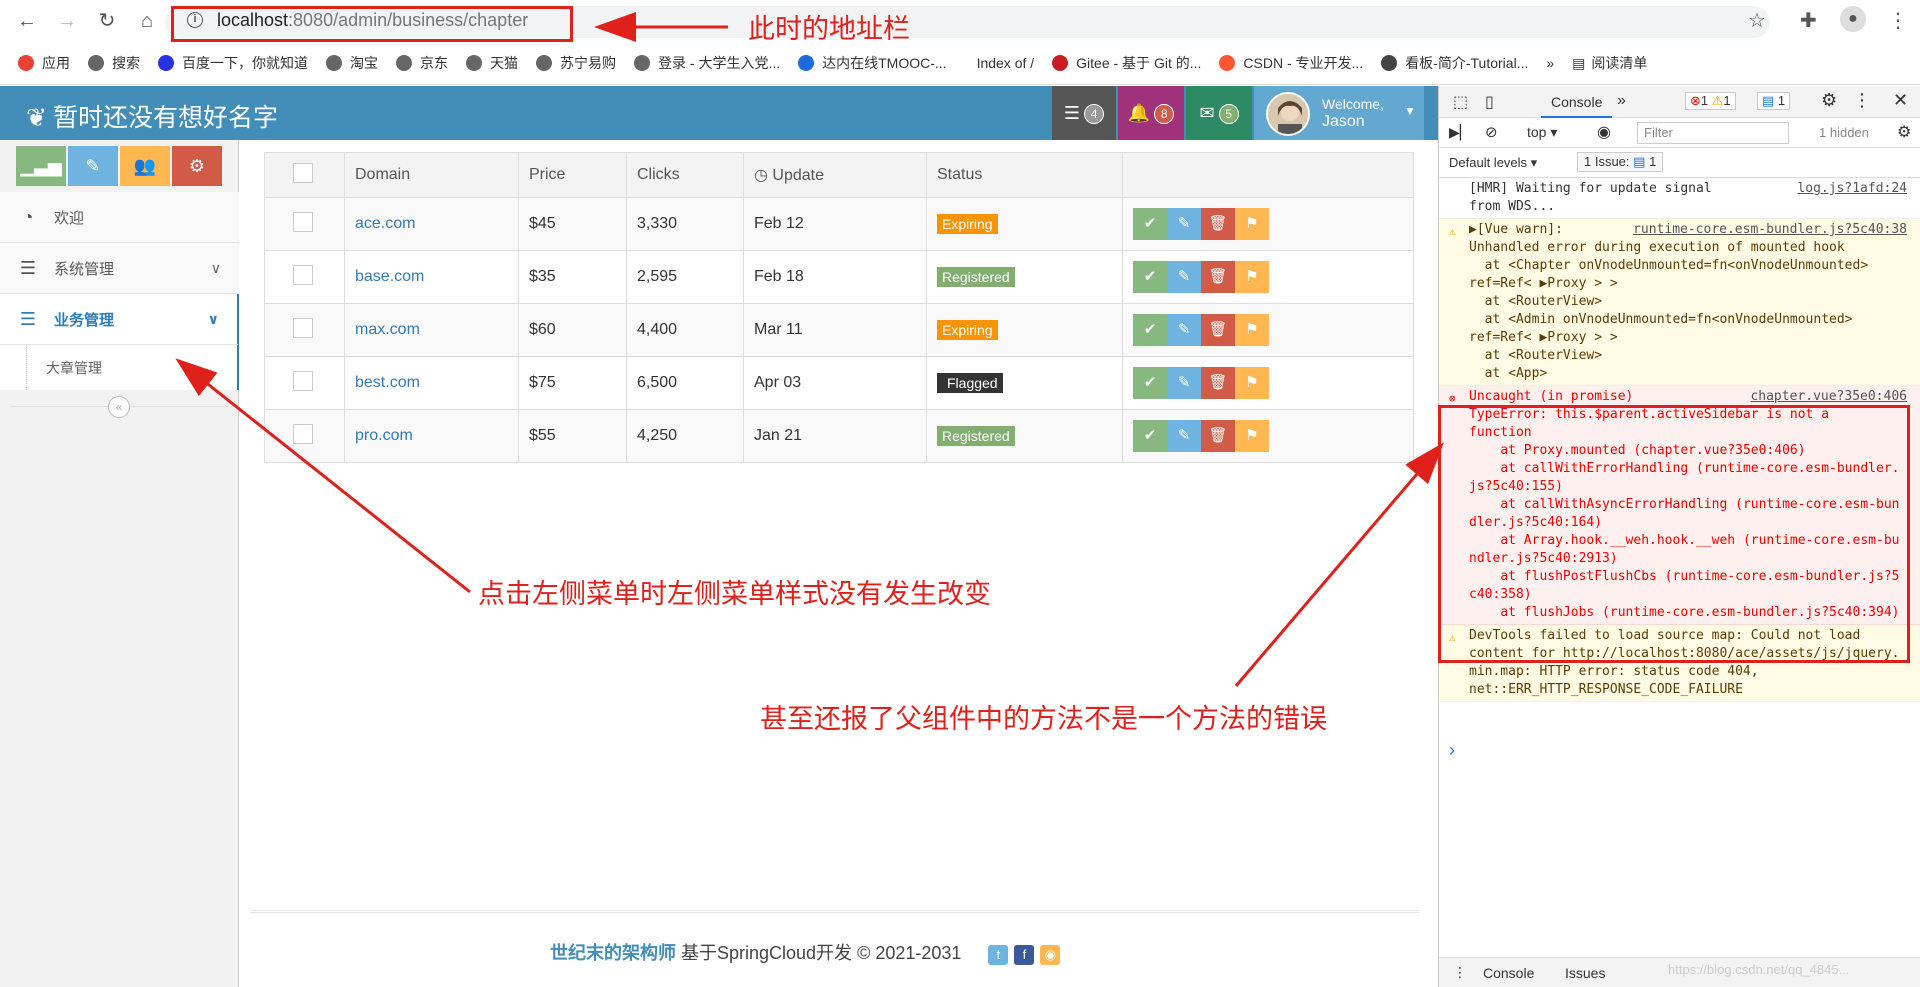  Describe the element at coordinates (1542, 132) in the screenshot. I see `context-select: top ▾` at that location.